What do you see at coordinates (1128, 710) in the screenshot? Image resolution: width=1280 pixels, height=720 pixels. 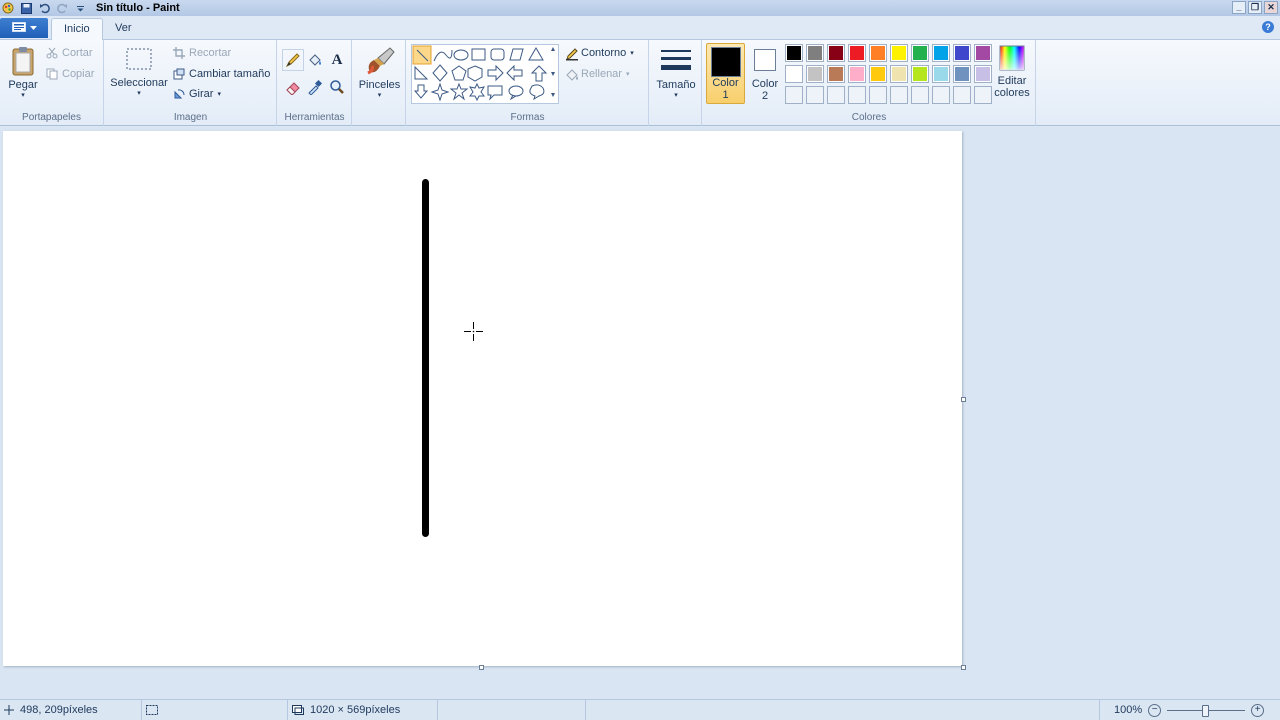 I see `zoom-level: 100%` at bounding box center [1128, 710].